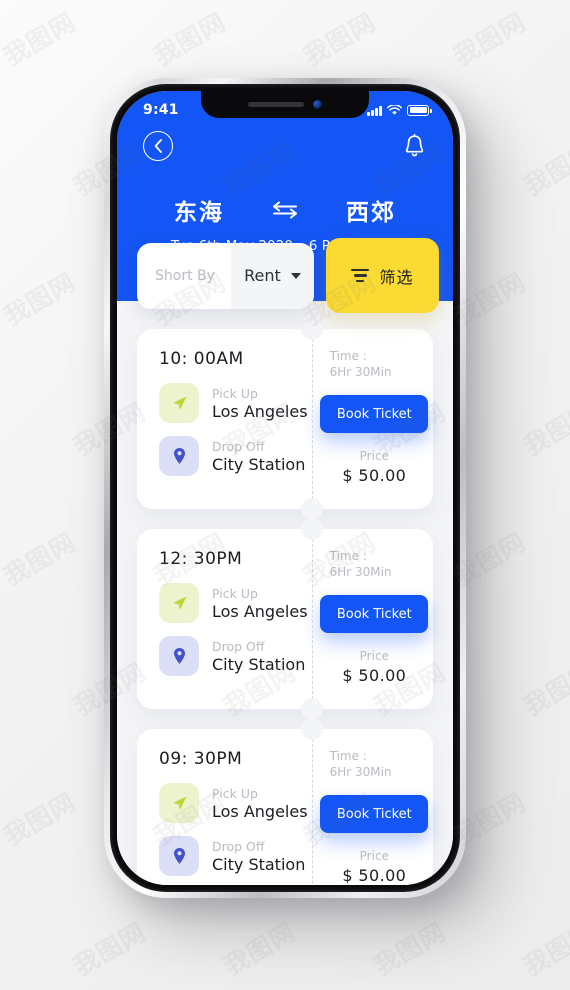  Describe the element at coordinates (371, 213) in the screenshot. I see `destination-city: 西郊` at that location.